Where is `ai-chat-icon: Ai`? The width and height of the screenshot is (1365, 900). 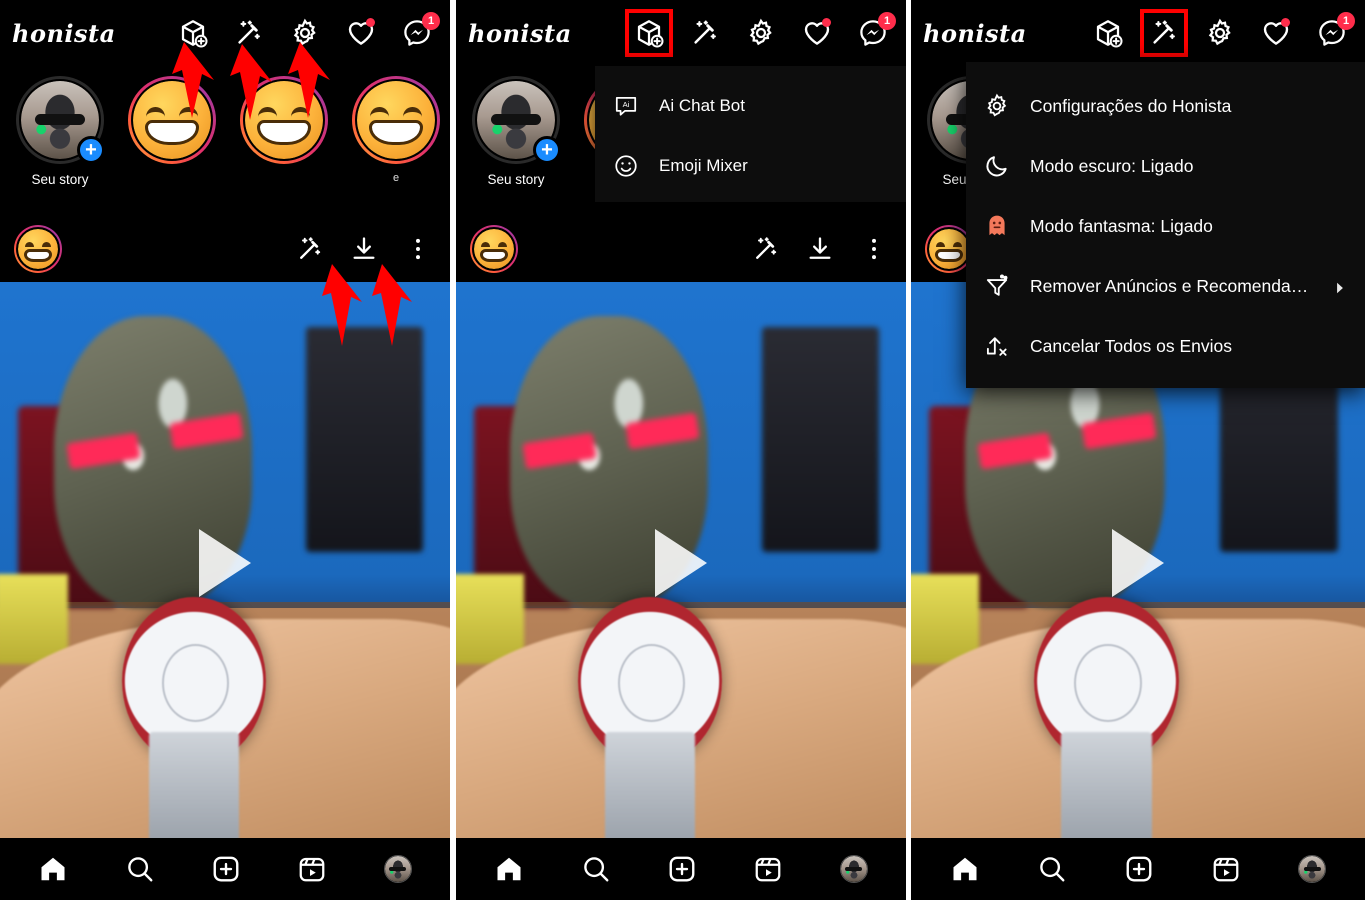
ai-chat-icon: Ai is located at coordinates (626, 106).